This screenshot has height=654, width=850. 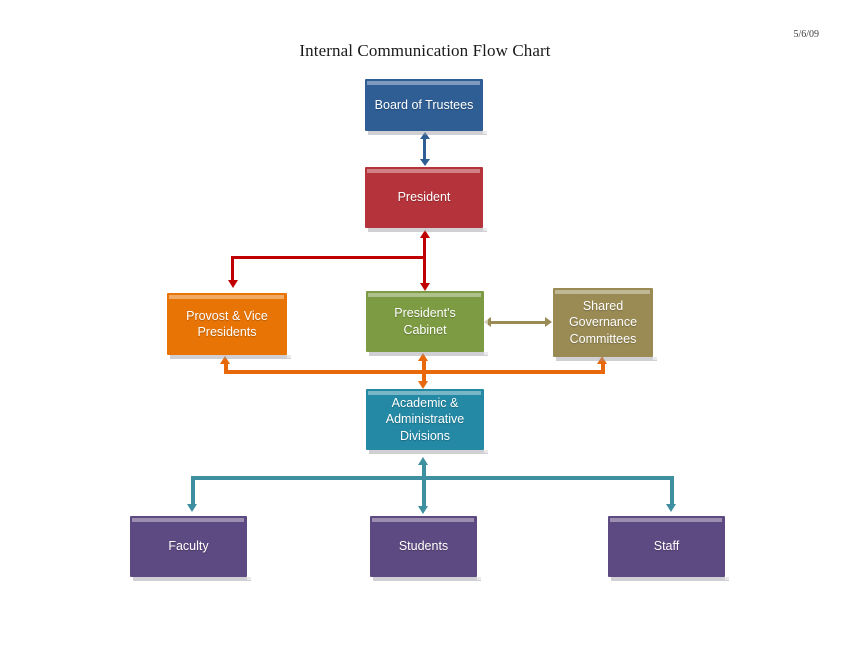 I want to click on node-students: Students, so click(x=425, y=548).